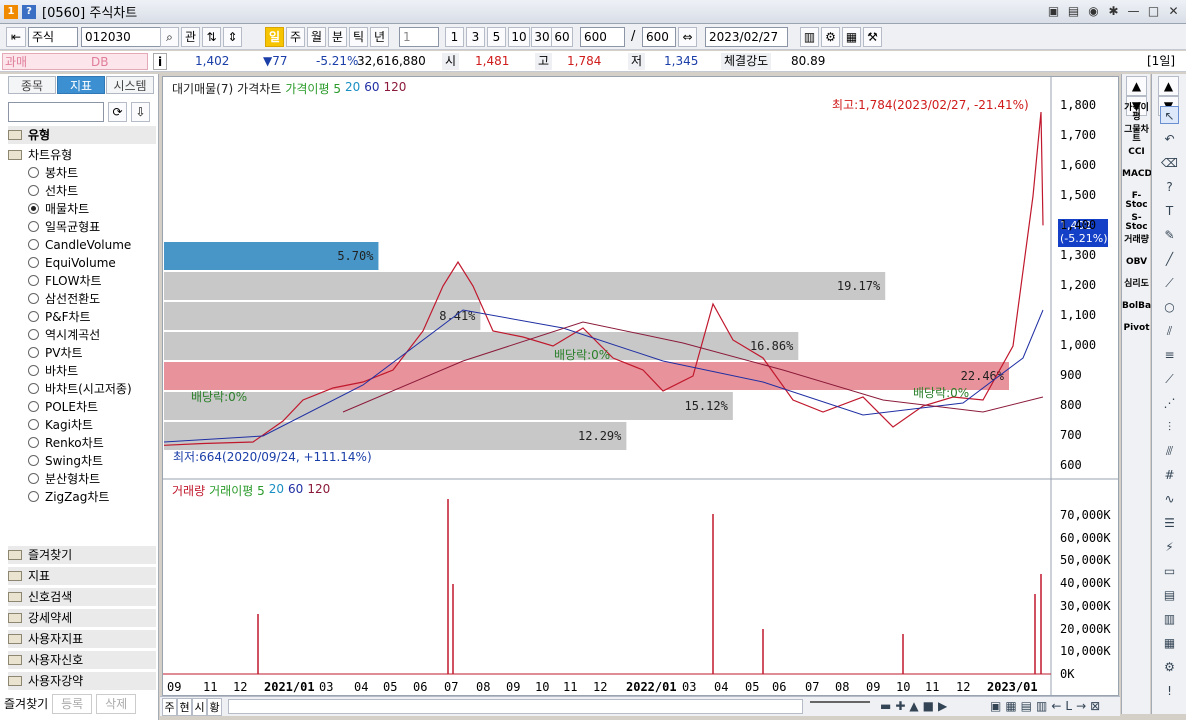  I want to click on zoom-slider, so click(840, 706).